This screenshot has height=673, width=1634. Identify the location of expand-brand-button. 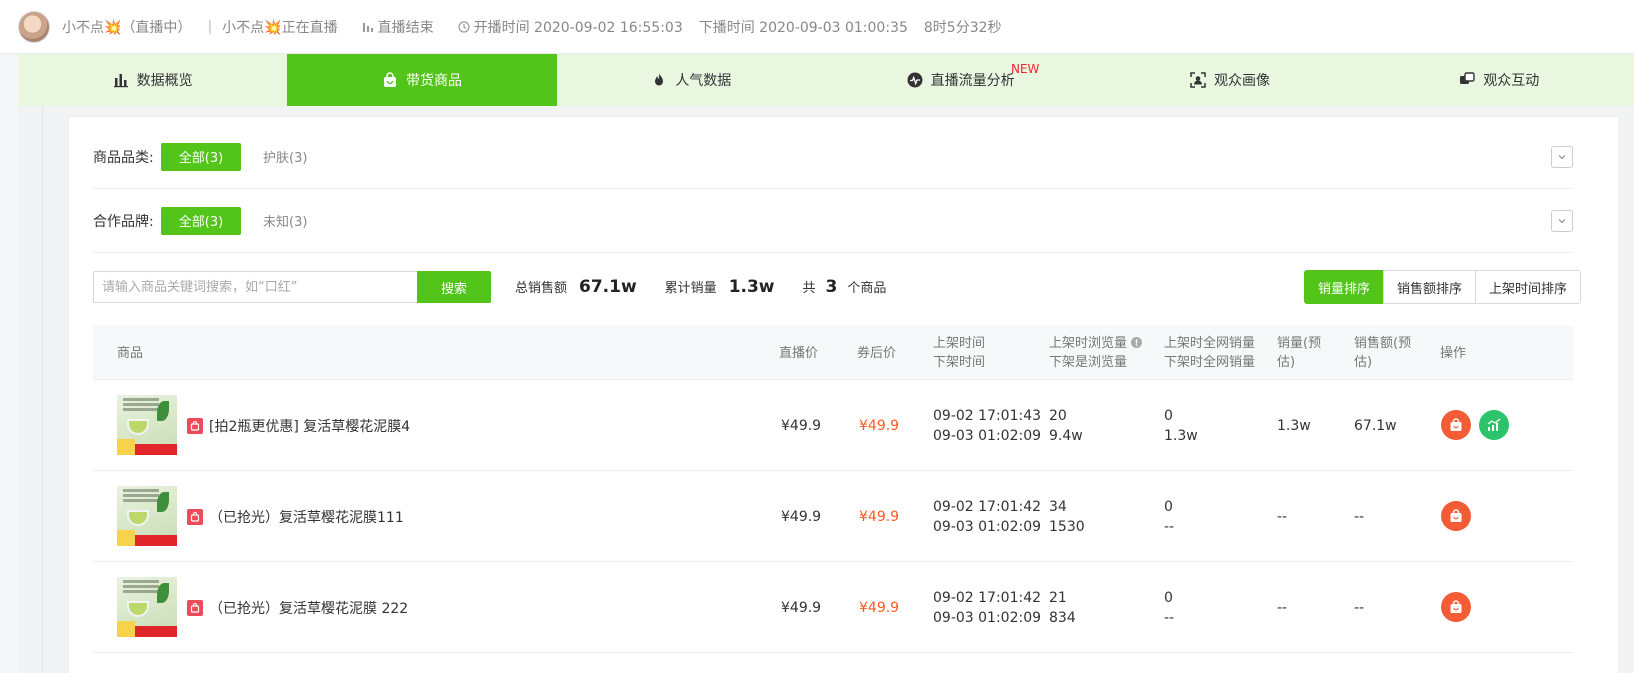
(1562, 221).